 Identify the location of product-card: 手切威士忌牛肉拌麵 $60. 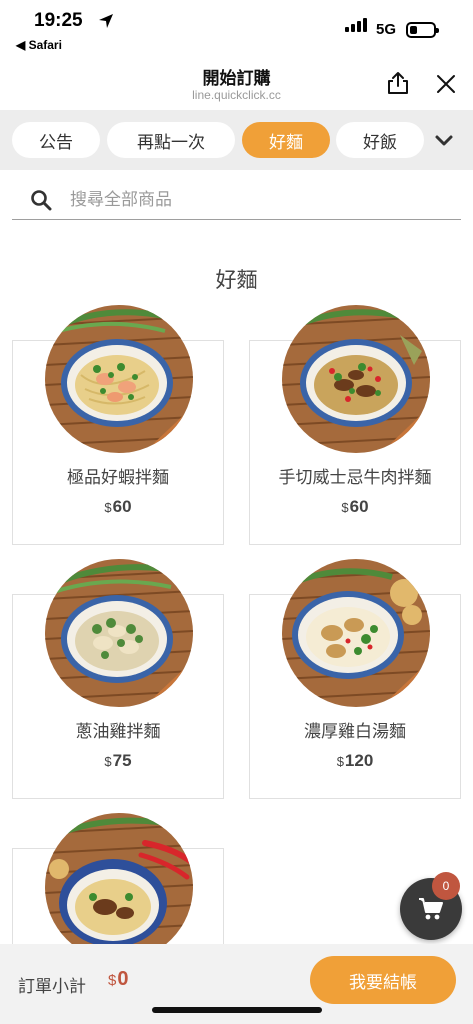
(355, 425).